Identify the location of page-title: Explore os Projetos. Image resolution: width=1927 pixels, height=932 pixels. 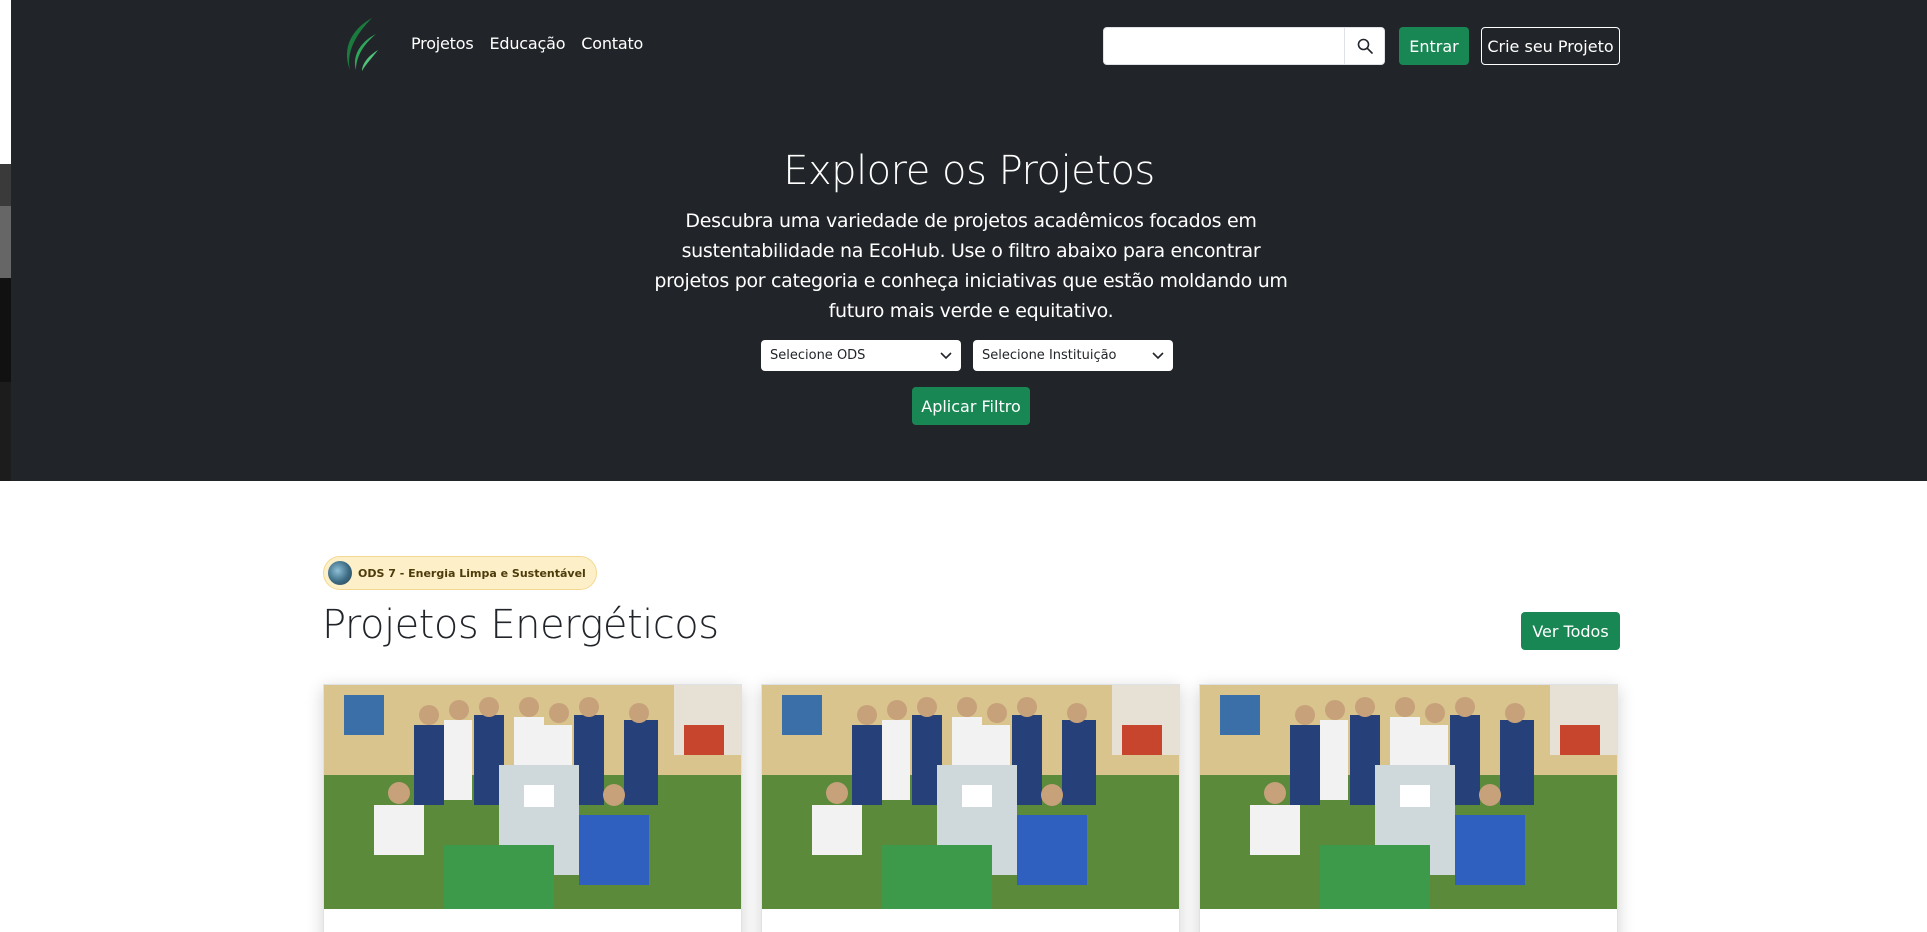
(969, 171).